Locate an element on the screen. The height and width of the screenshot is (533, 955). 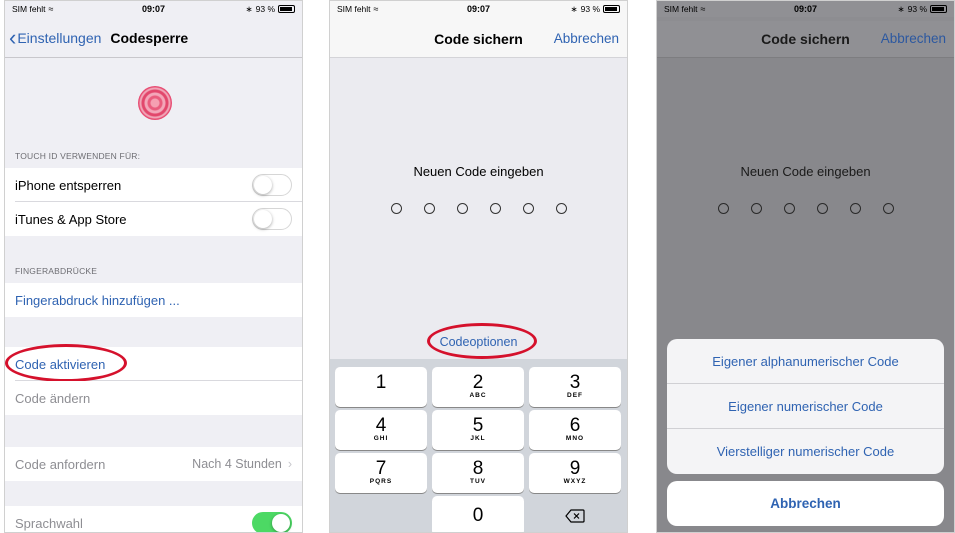
section-header-touchid: TOUCH ID VERWENDEN FÜR: is located at coordinates (78, 156).